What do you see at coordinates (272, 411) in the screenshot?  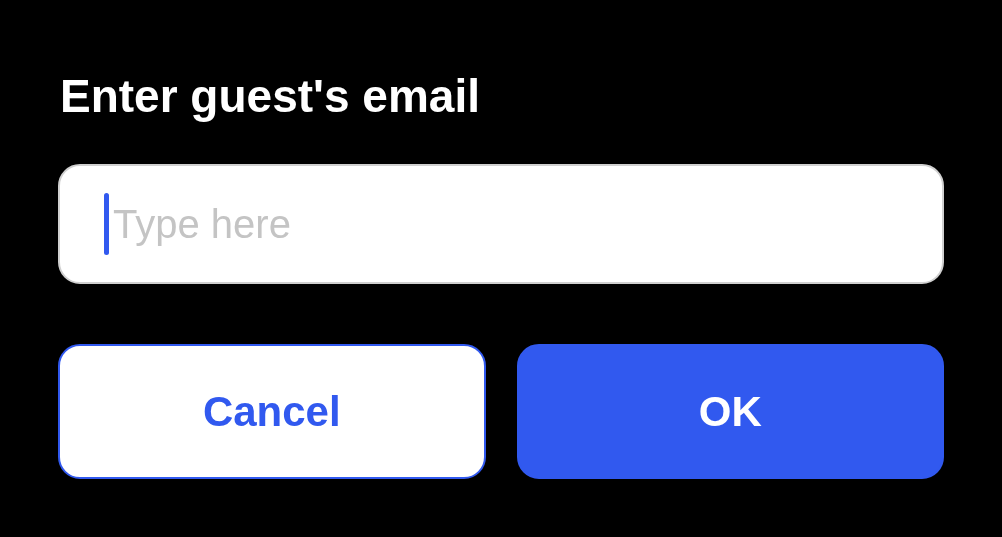 I see `cancel-button: Cancel` at bounding box center [272, 411].